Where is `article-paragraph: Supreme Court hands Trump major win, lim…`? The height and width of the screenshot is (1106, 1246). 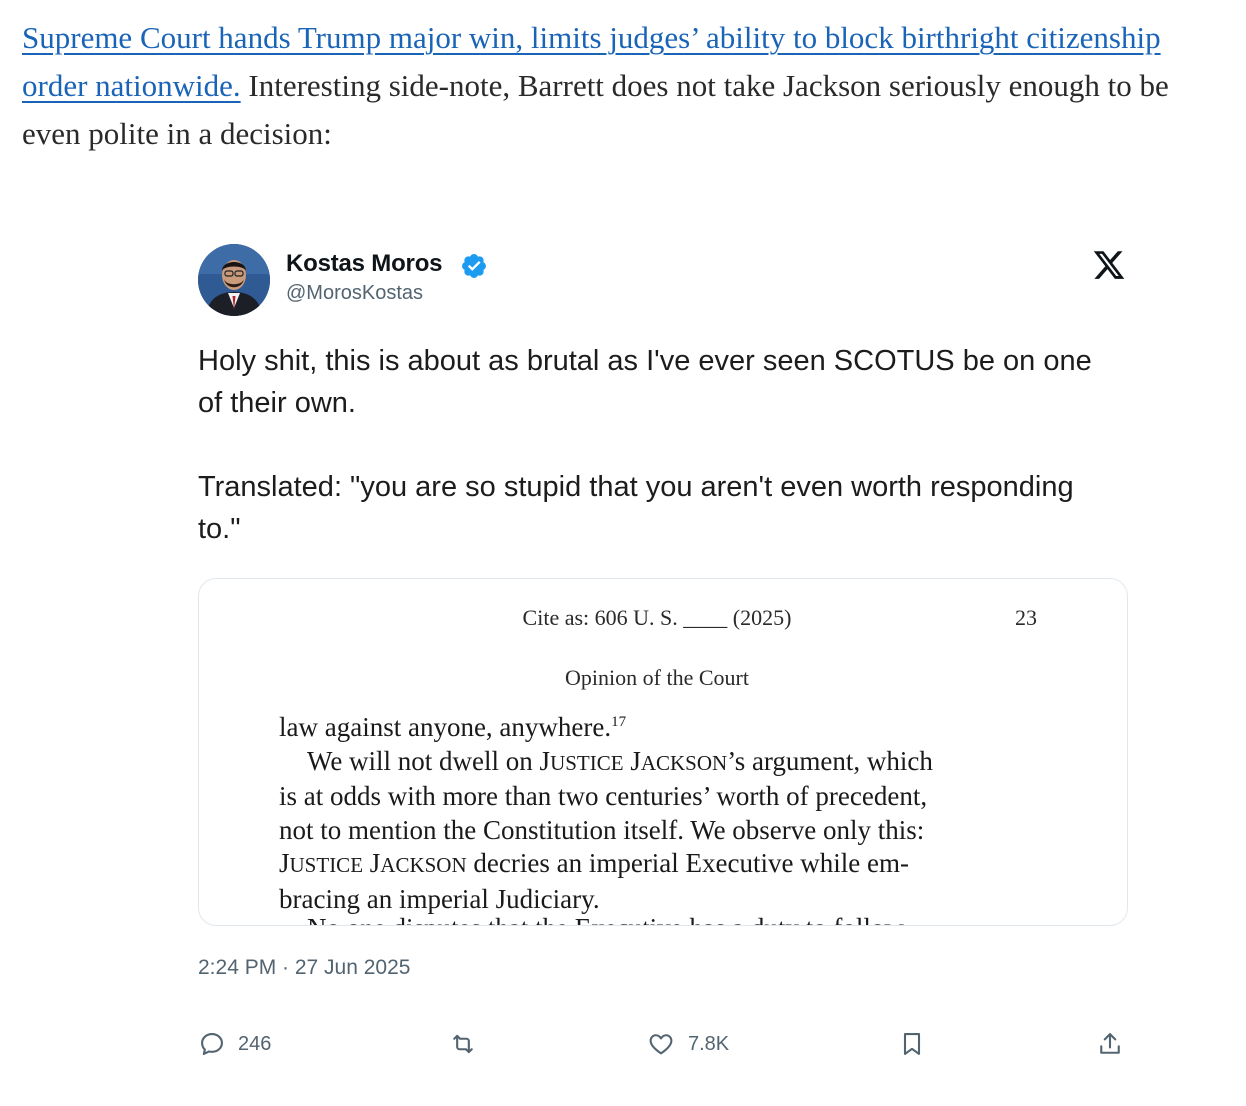 article-paragraph: Supreme Court hands Trump major win, lim… is located at coordinates (622, 86).